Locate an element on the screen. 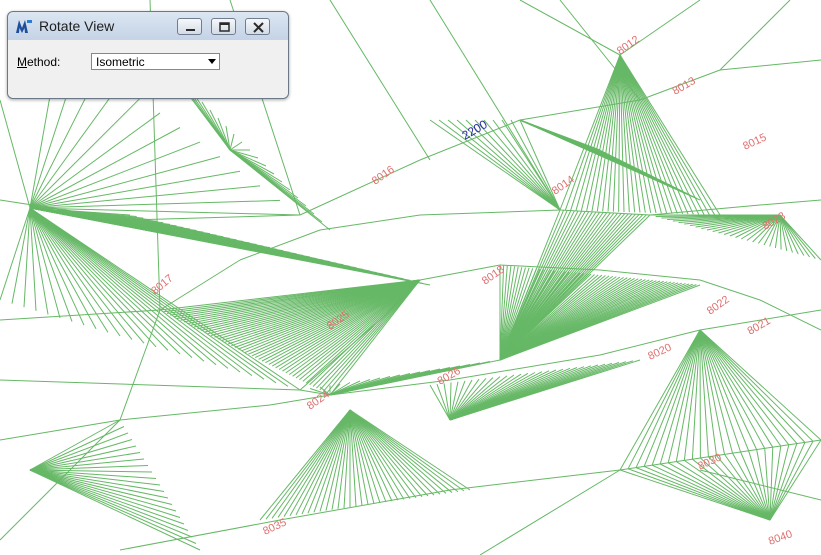  point-label: 8016 is located at coordinates (383, 176).